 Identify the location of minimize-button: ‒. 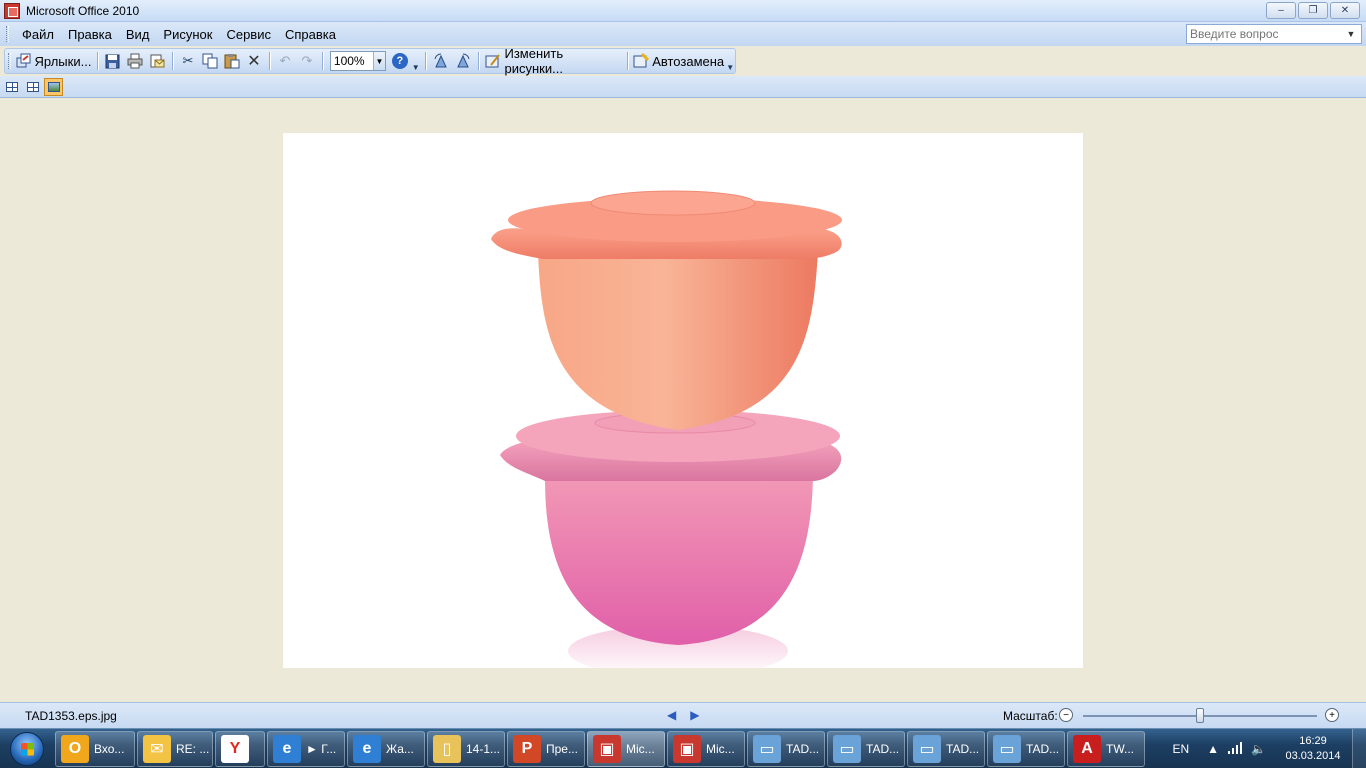
(1281, 10).